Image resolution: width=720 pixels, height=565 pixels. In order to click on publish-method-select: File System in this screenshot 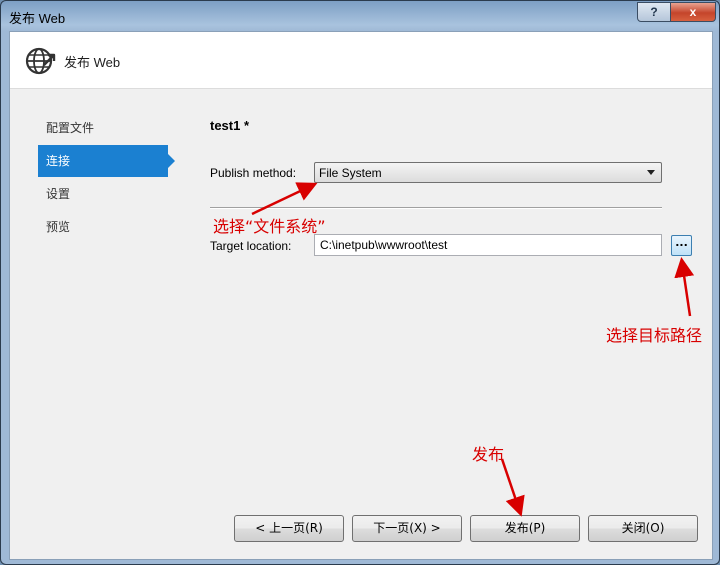, I will do `click(488, 172)`.